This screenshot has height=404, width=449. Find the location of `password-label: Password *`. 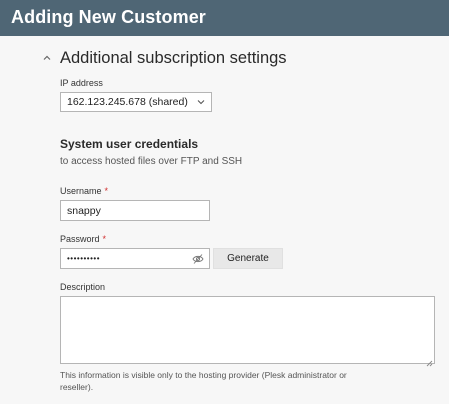

password-label: Password * is located at coordinates (83, 239).